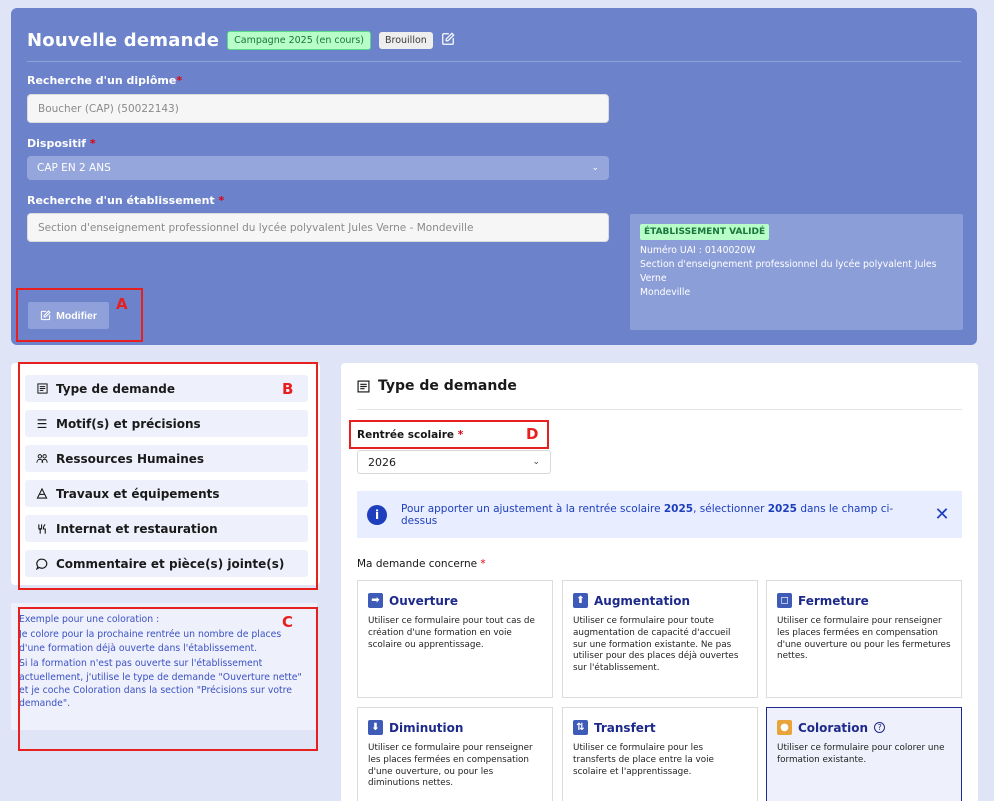 This screenshot has width=994, height=801. Describe the element at coordinates (375, 600) in the screenshot. I see `arrow-right-icon: ➡` at that location.